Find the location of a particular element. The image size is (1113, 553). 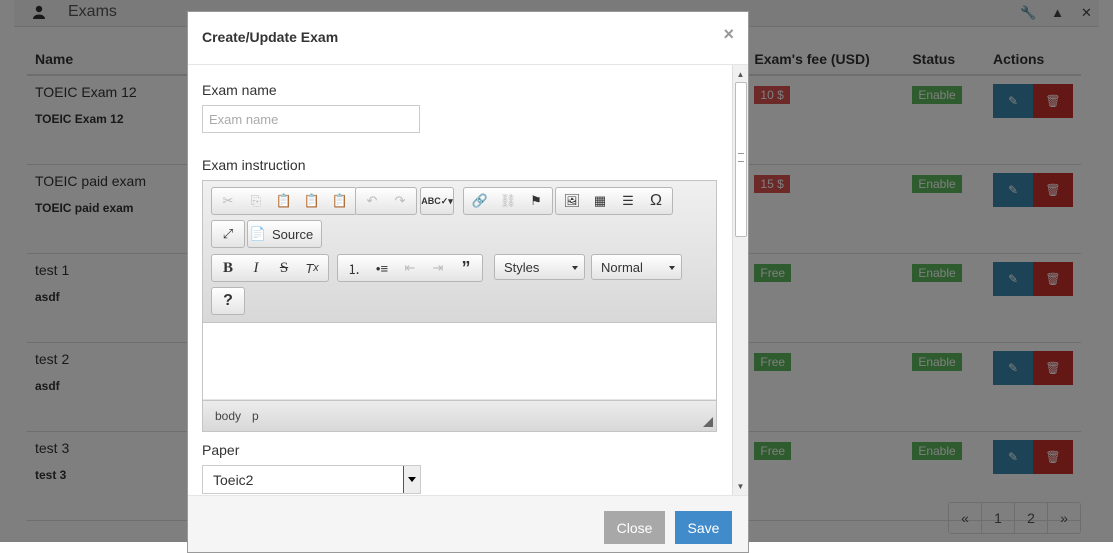

maximize-group: ⤢ is located at coordinates (228, 234).